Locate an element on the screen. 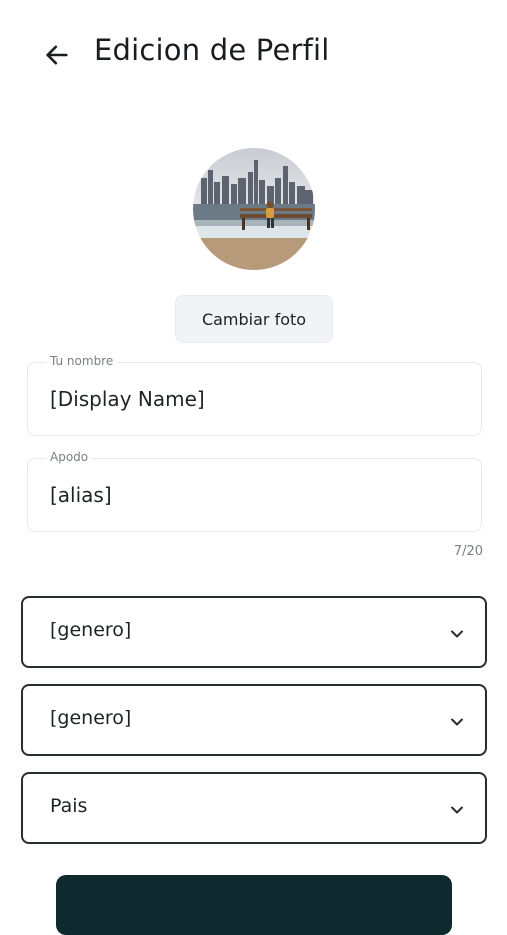 The width and height of the screenshot is (507, 935). name-field-value: [Display Name] is located at coordinates (127, 399).